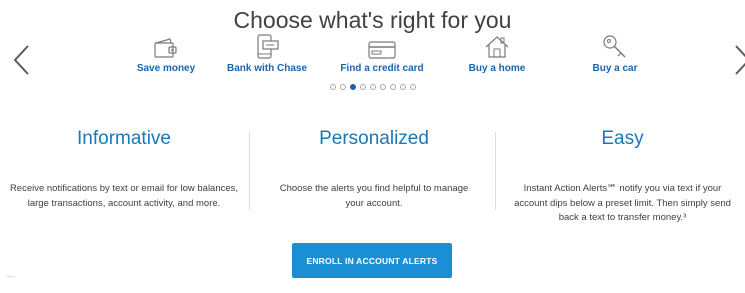  What do you see at coordinates (497, 47) in the screenshot?
I see `house-icon` at bounding box center [497, 47].